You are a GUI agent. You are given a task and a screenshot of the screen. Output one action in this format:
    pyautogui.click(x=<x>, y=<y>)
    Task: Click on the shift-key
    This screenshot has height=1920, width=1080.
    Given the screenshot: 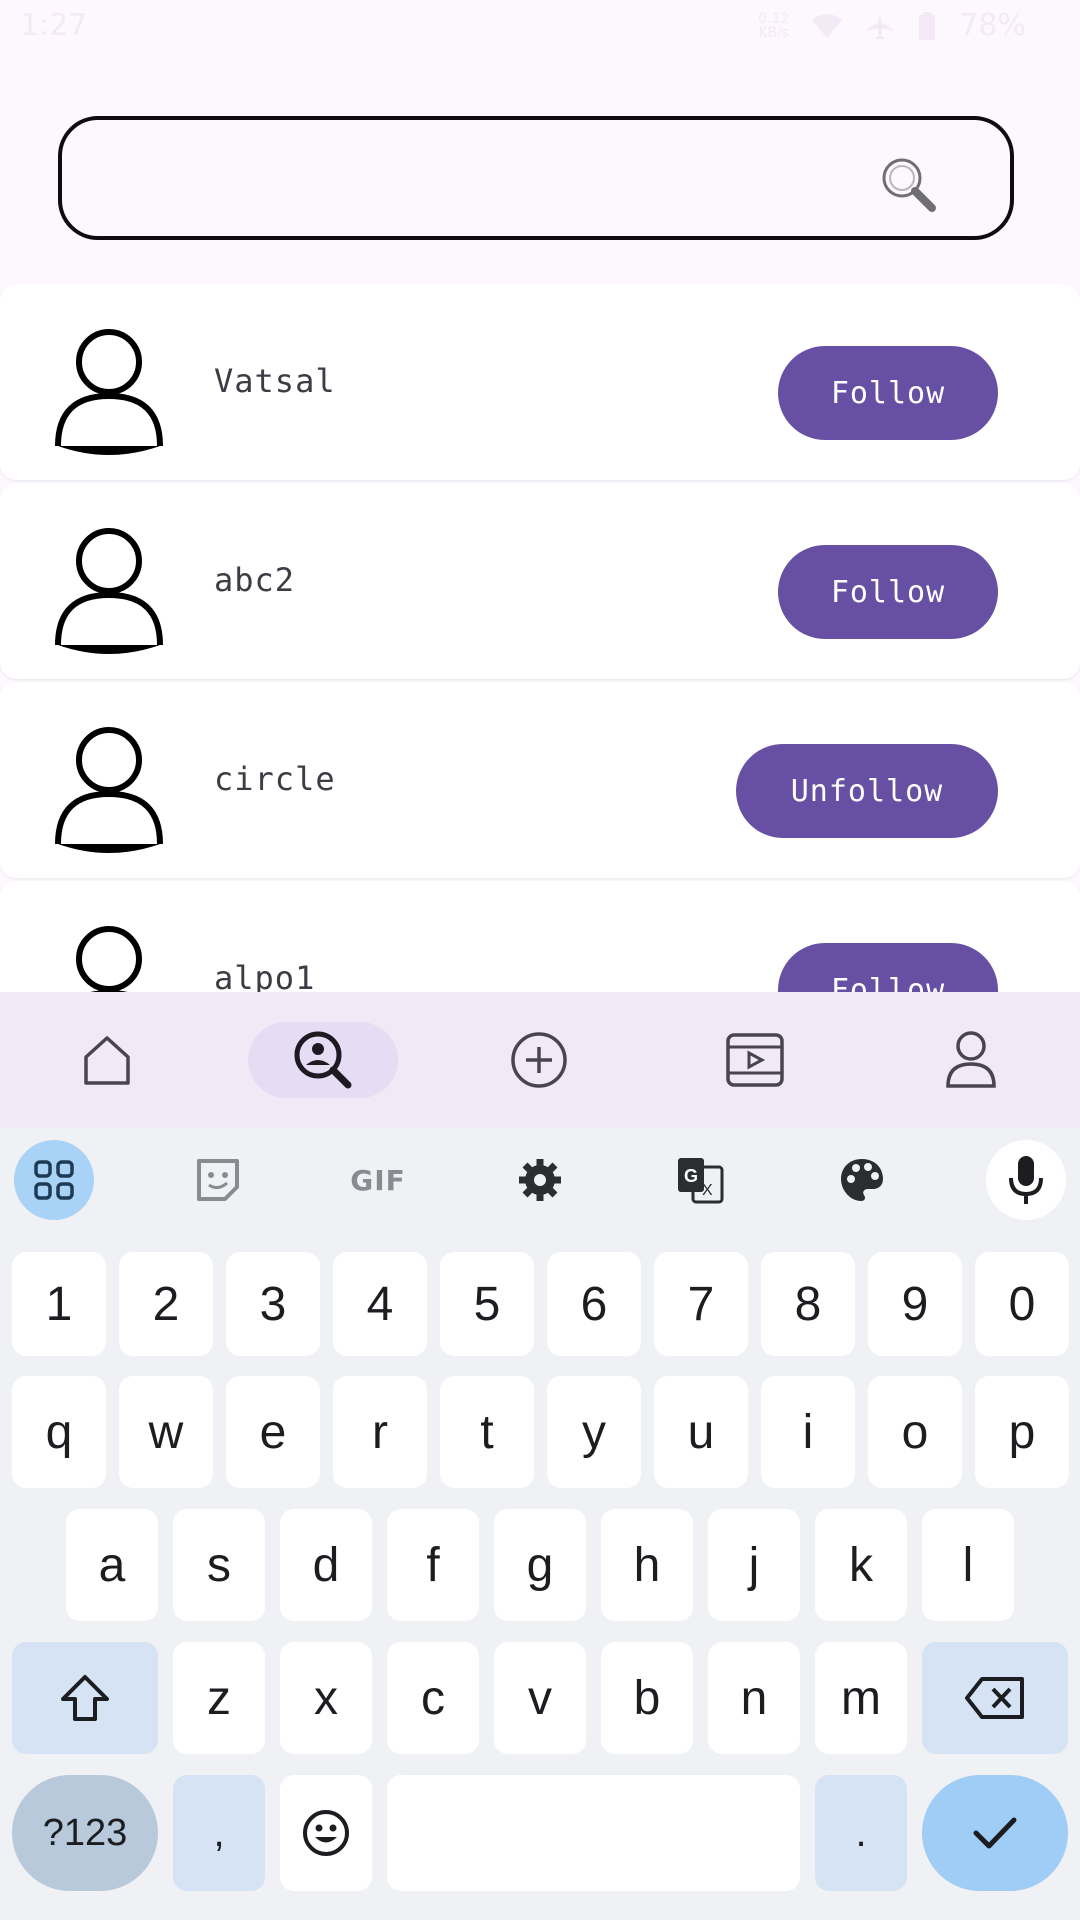 What is the action you would take?
    pyautogui.click(x=85, y=1698)
    